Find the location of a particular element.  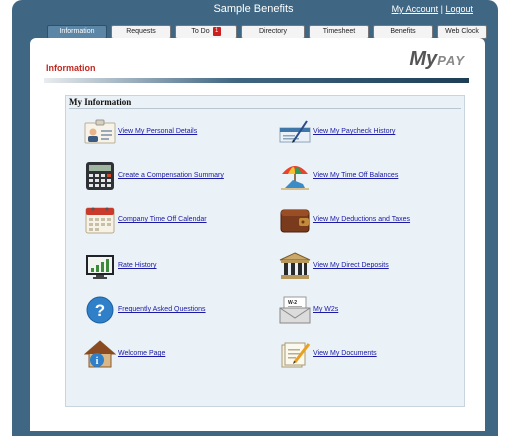

home-info-icon: i is located at coordinates (100, 354).